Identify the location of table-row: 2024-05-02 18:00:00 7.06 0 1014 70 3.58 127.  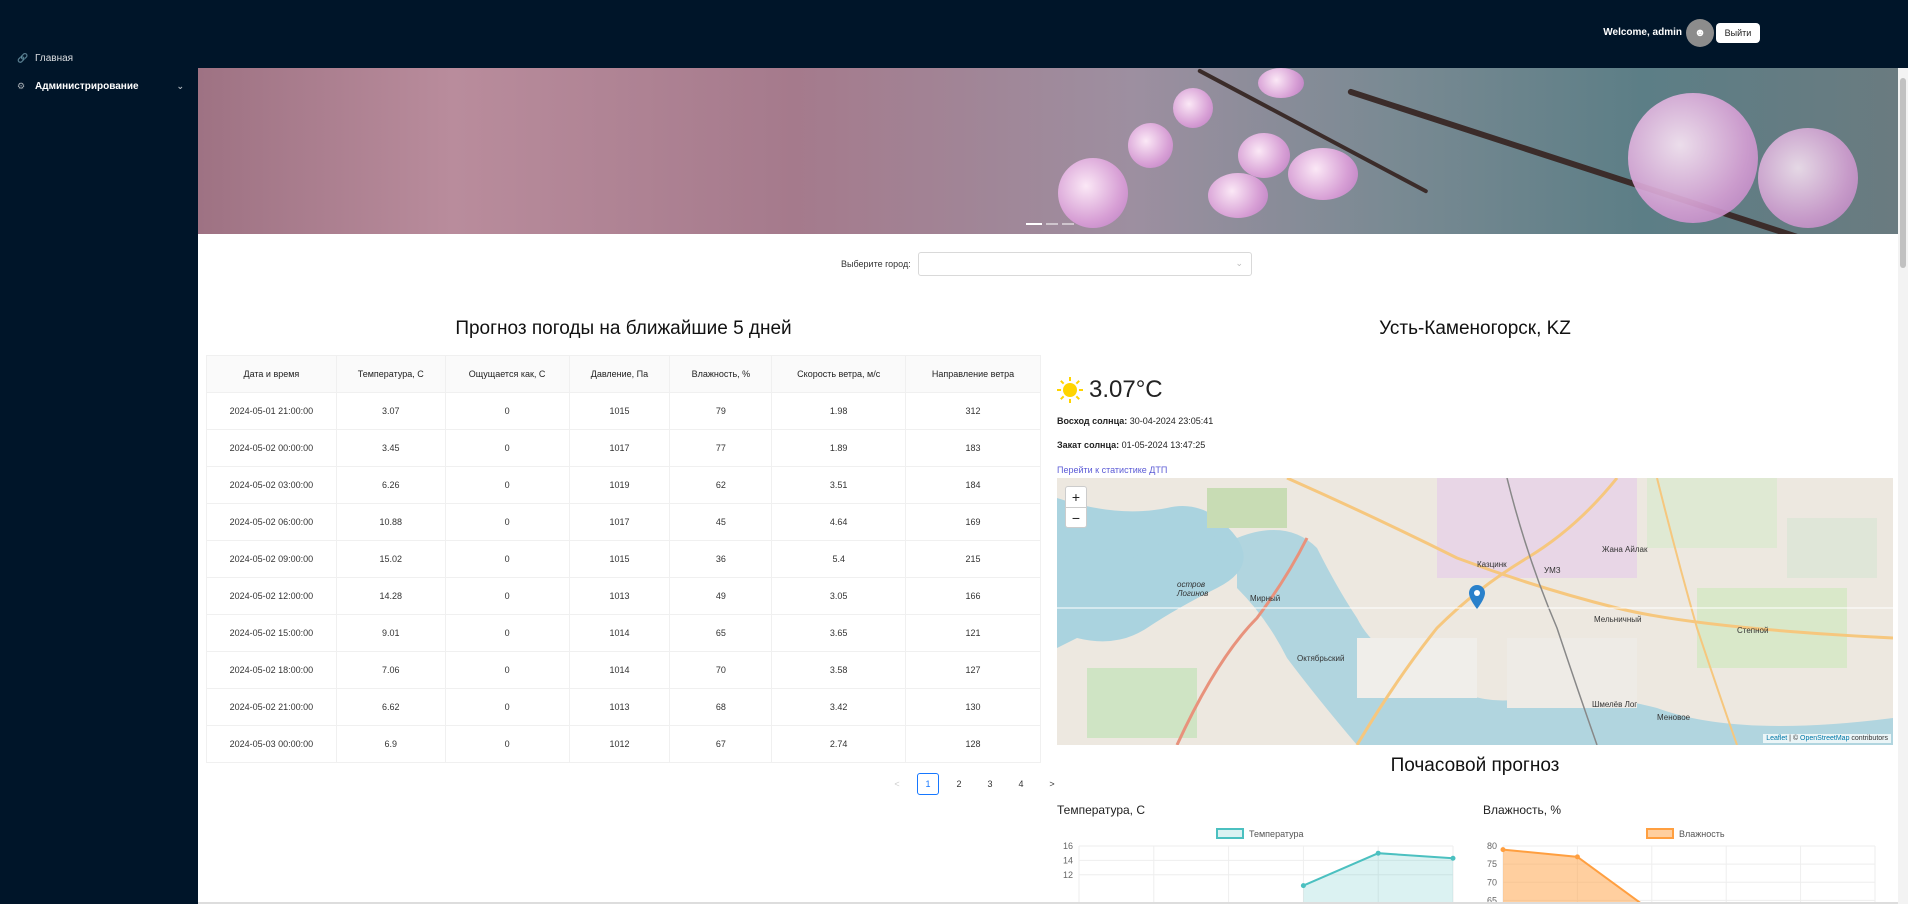
(623, 670).